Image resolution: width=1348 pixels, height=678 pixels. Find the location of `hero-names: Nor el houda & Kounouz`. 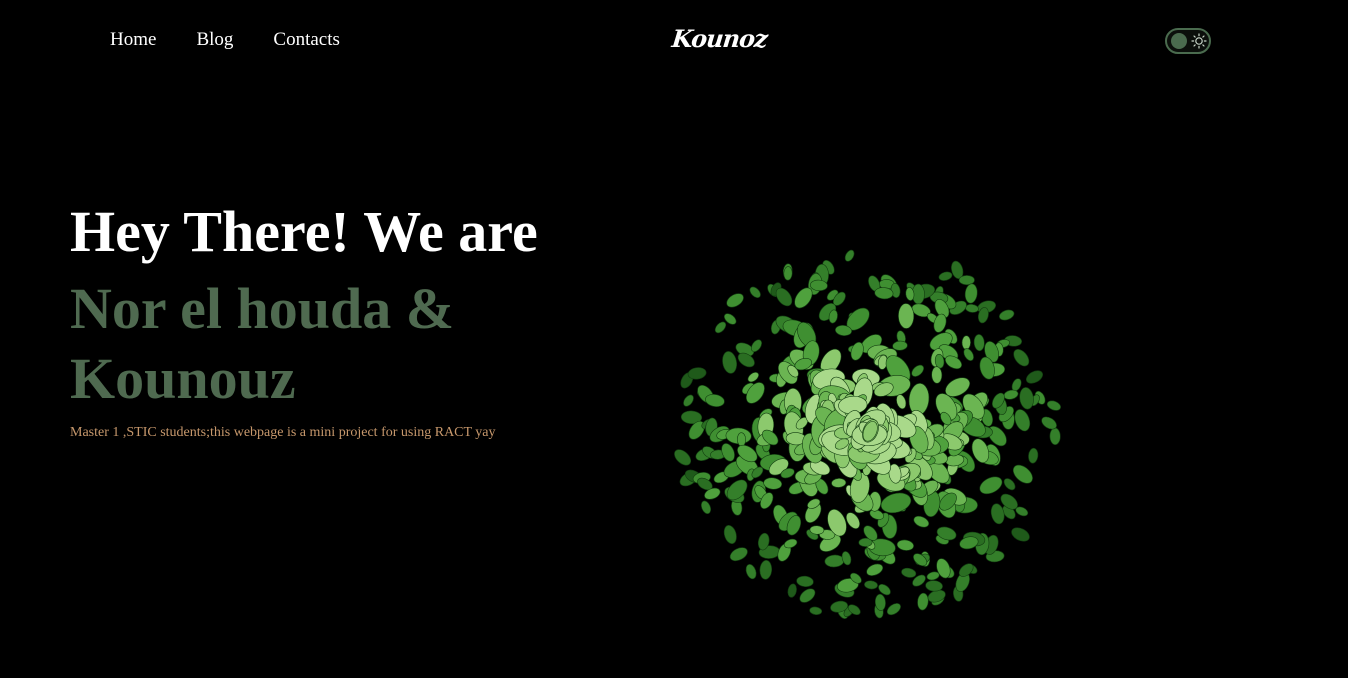

hero-names: Nor el houda & Kounouz is located at coordinates (262, 343).